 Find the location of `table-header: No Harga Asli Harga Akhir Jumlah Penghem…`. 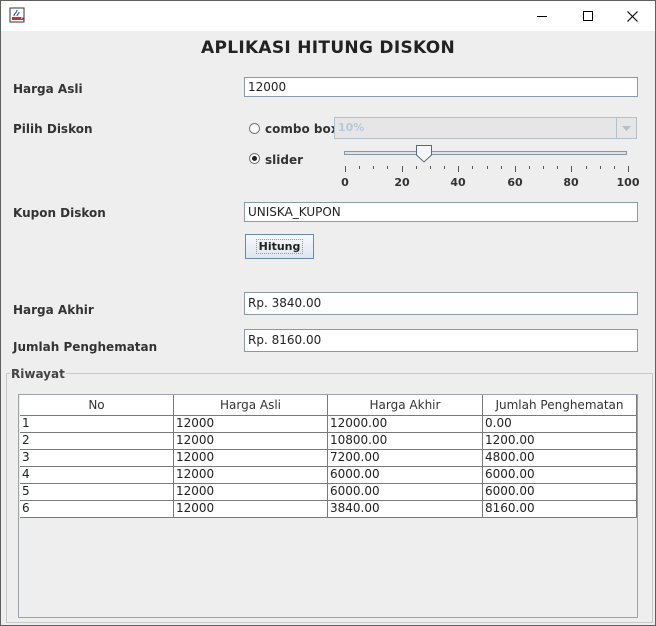

table-header: No Harga Asli Harga Akhir Jumlah Penghem… is located at coordinates (328, 405).